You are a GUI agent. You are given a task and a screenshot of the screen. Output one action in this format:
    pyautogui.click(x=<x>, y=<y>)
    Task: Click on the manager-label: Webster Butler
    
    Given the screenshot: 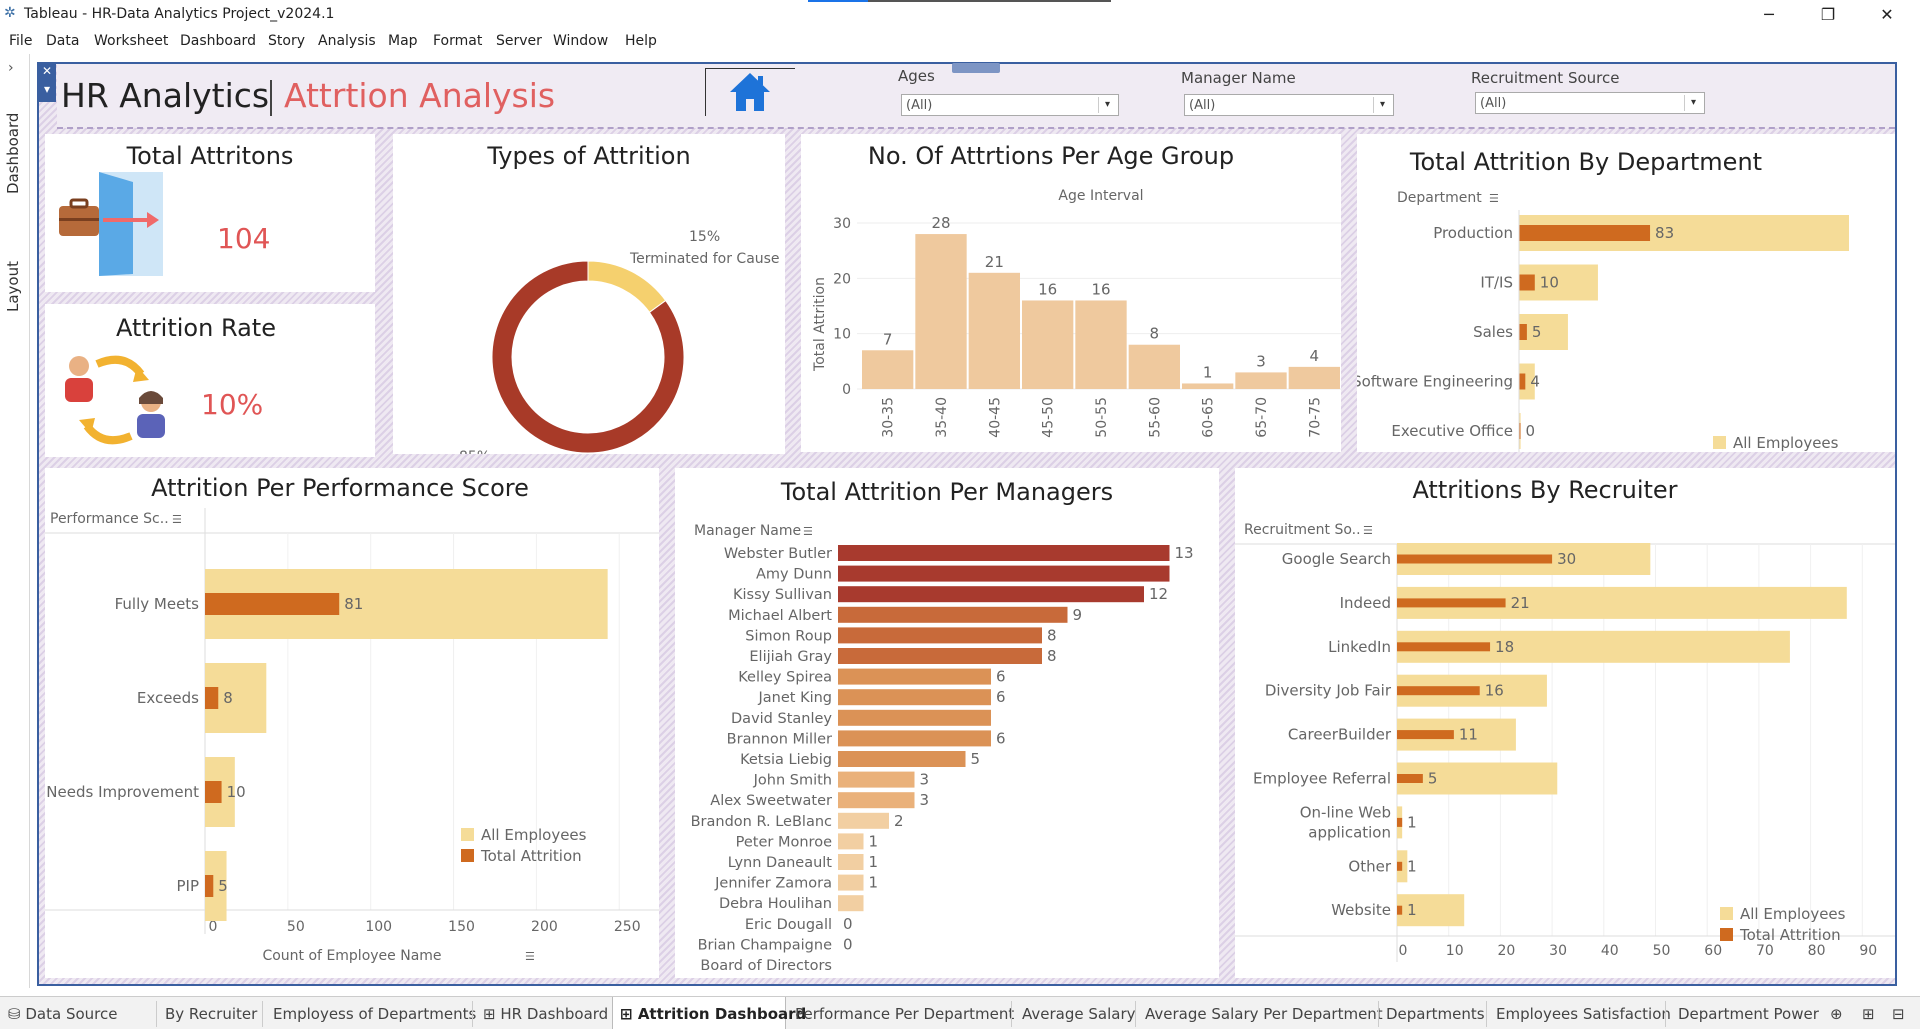 What is the action you would take?
    pyautogui.click(x=778, y=554)
    